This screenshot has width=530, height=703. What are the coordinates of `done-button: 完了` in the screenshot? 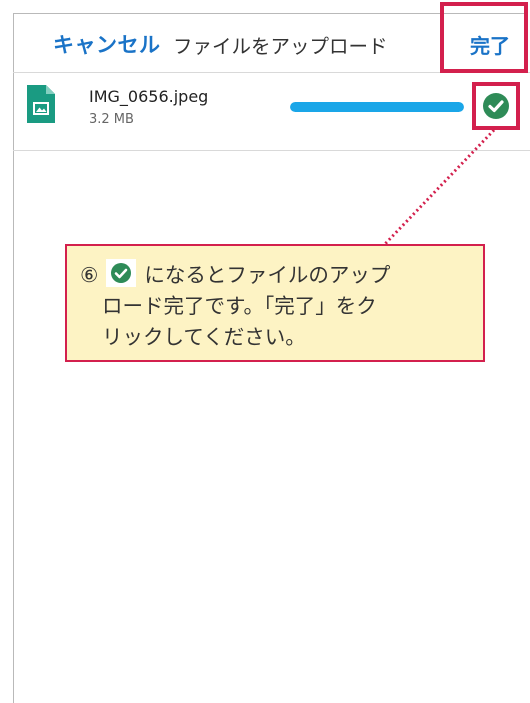 It's located at (490, 44).